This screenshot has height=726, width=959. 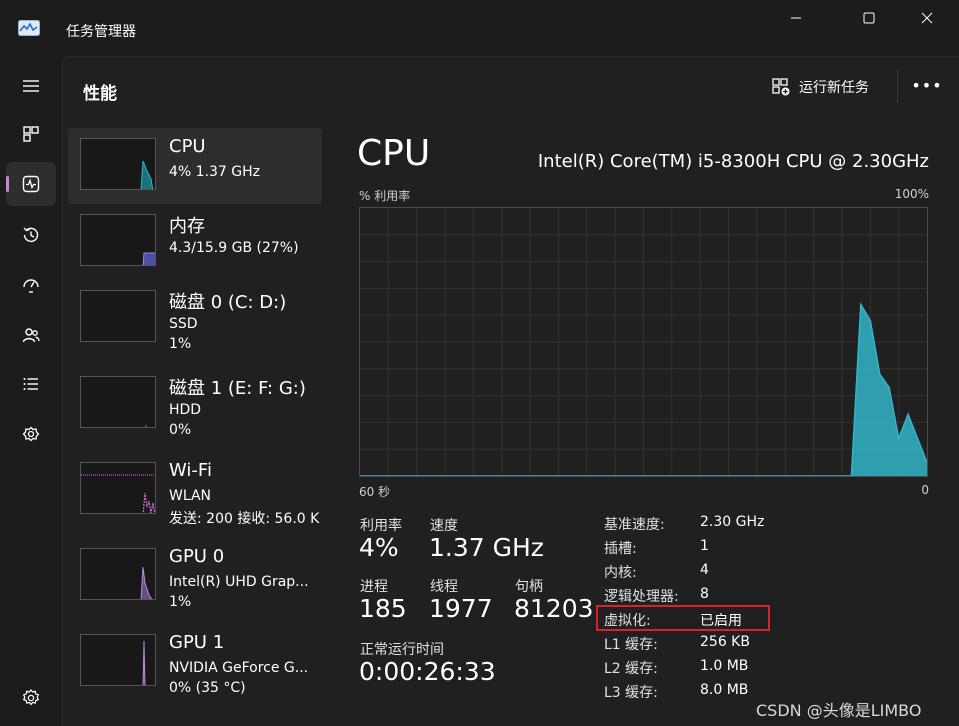 I want to click on l1-cache-value: 256 KB, so click(x=725, y=642).